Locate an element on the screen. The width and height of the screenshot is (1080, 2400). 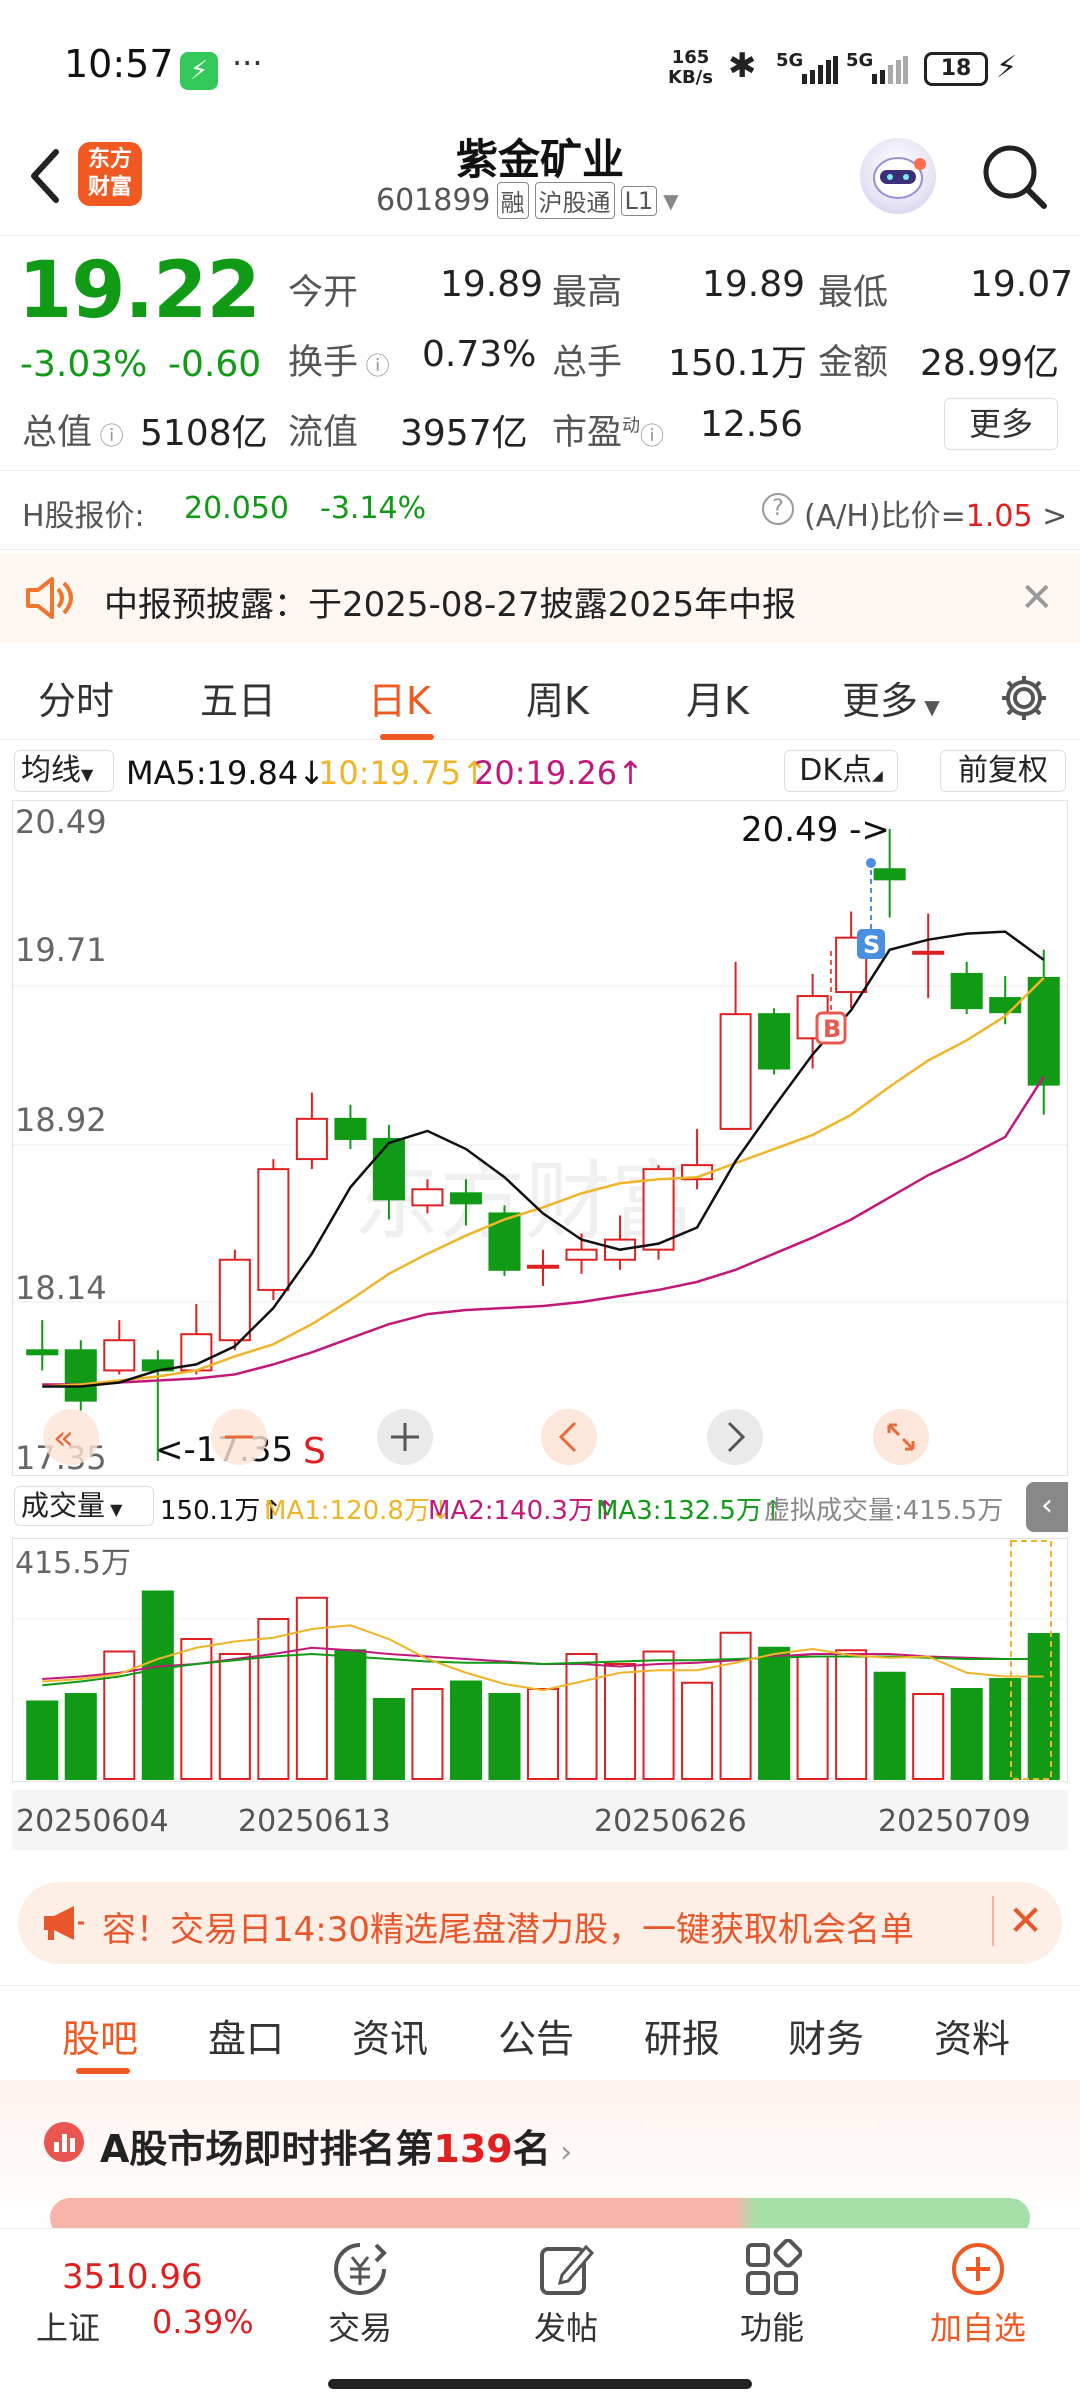
prev-button is located at coordinates (569, 1437).